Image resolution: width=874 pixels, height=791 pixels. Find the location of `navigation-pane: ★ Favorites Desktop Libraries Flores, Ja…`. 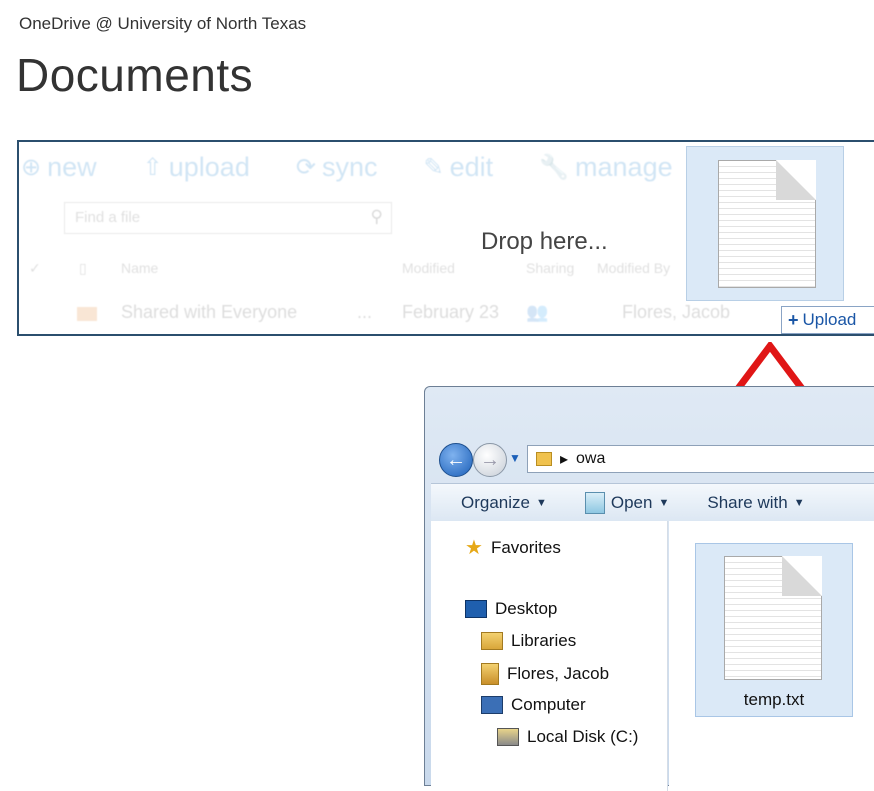

navigation-pane: ★ Favorites Desktop Libraries Flores, Ja… is located at coordinates (549, 656).